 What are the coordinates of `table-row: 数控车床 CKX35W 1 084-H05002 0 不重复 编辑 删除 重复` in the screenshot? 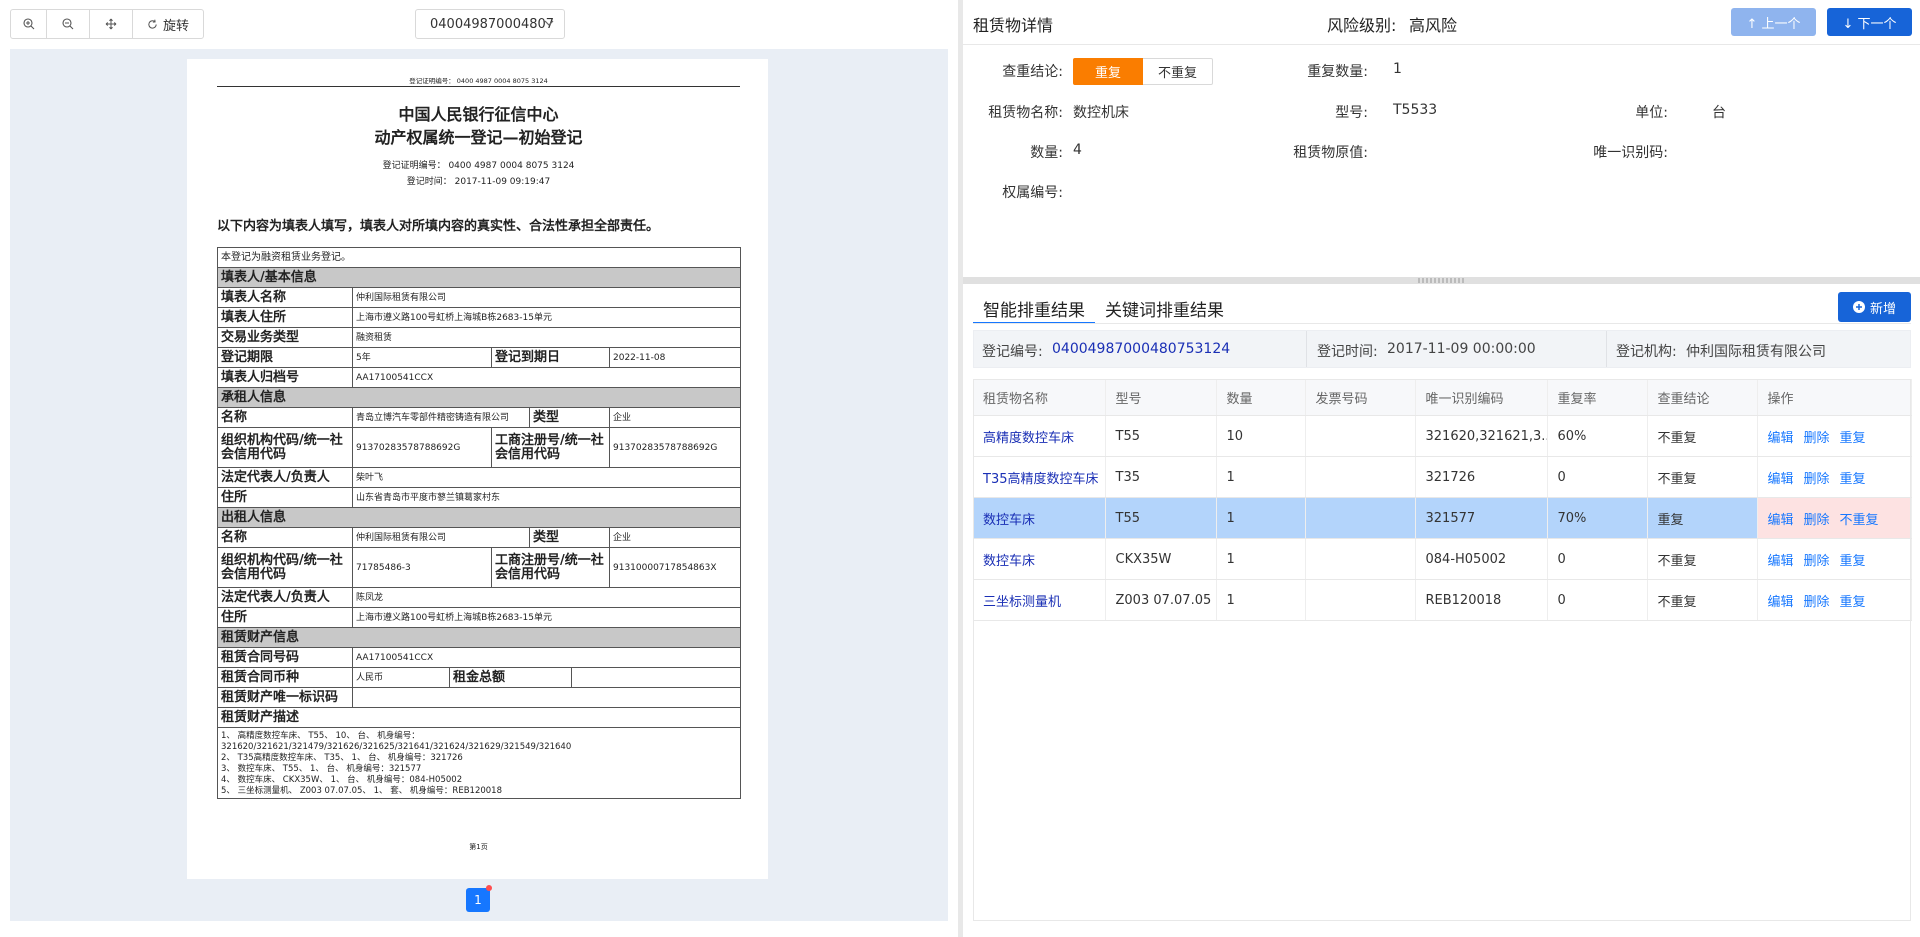 It's located at (1442, 559).